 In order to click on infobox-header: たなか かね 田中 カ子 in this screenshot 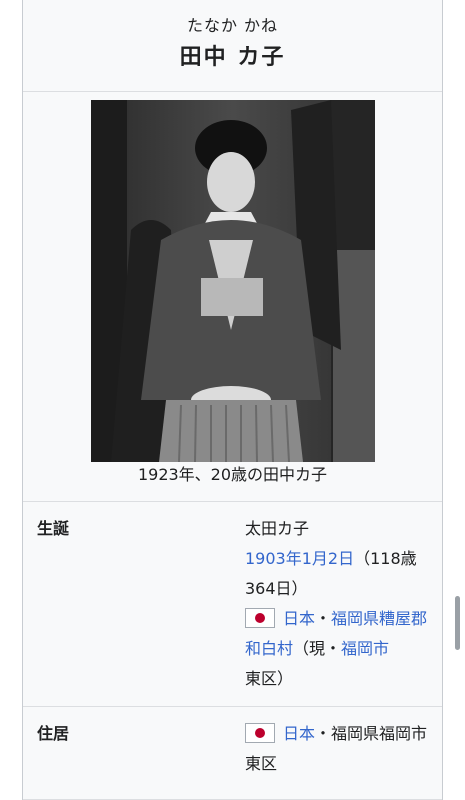, I will do `click(232, 46)`.